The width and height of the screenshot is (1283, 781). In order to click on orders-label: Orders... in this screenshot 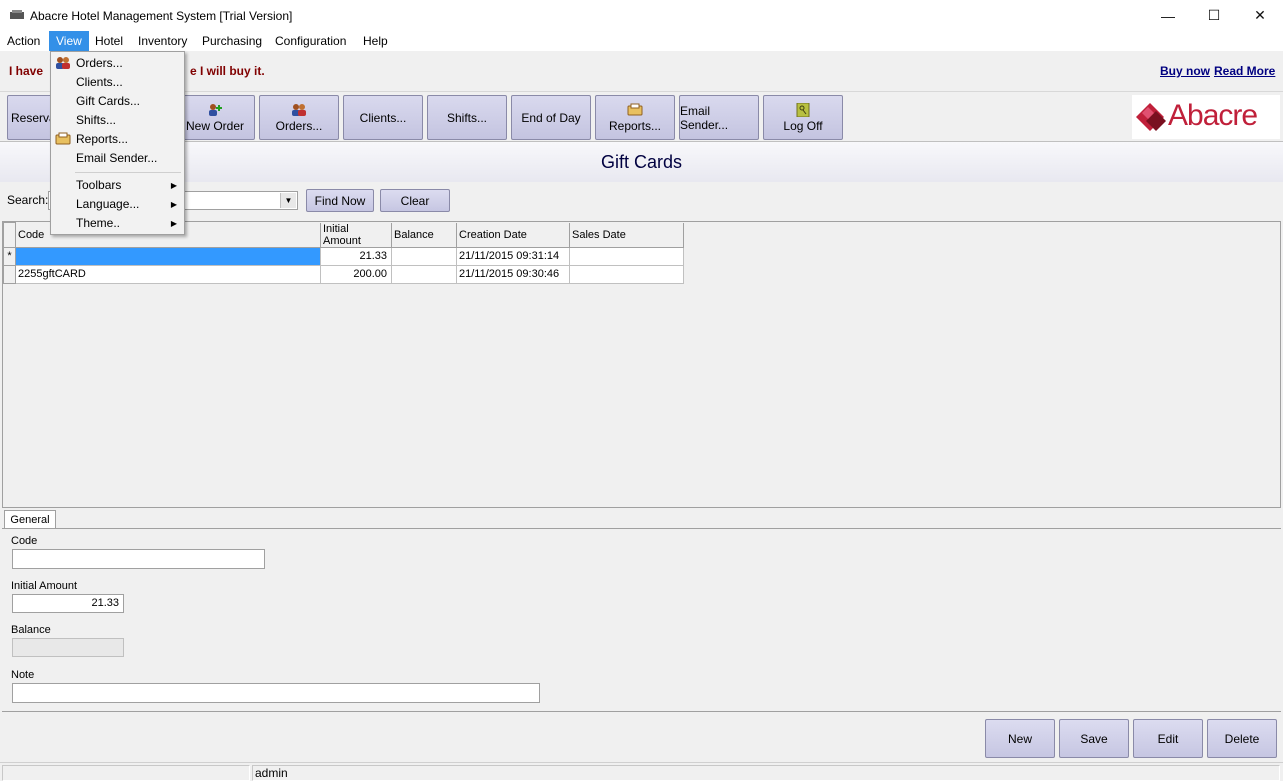, I will do `click(299, 125)`.